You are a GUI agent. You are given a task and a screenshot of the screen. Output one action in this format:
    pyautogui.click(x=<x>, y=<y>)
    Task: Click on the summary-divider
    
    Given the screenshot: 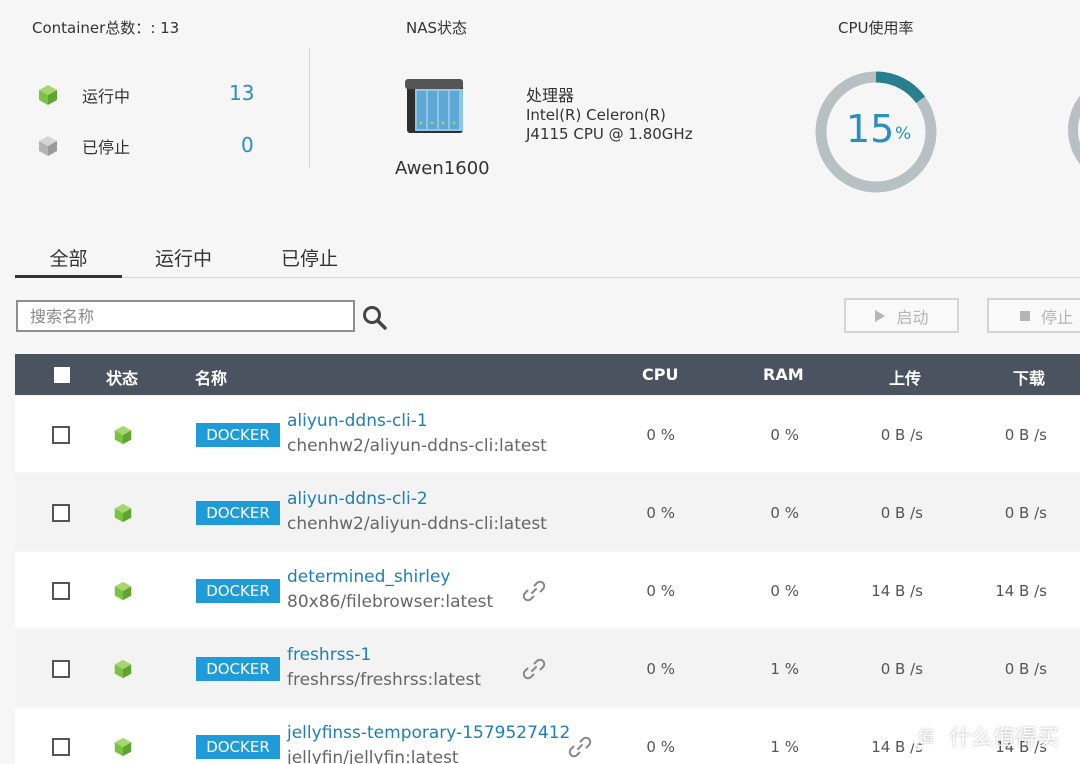 What is the action you would take?
    pyautogui.click(x=309, y=108)
    